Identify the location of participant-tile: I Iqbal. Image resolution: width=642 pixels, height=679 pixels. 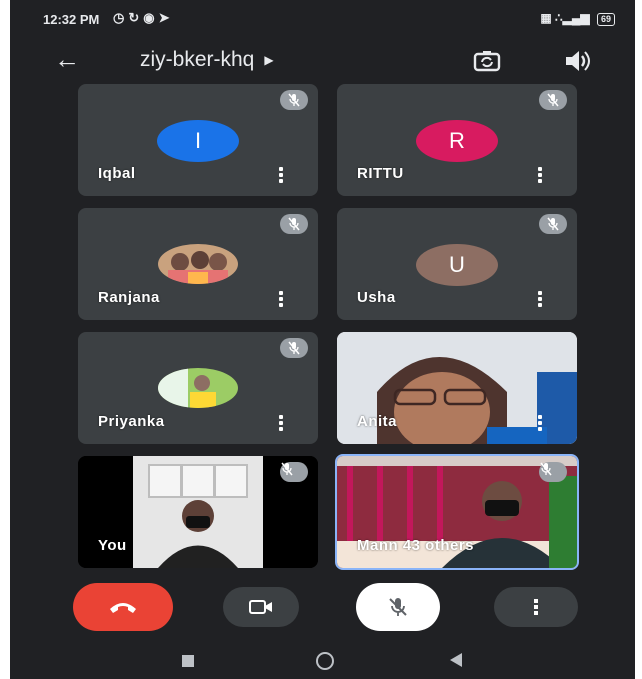
(198, 140).